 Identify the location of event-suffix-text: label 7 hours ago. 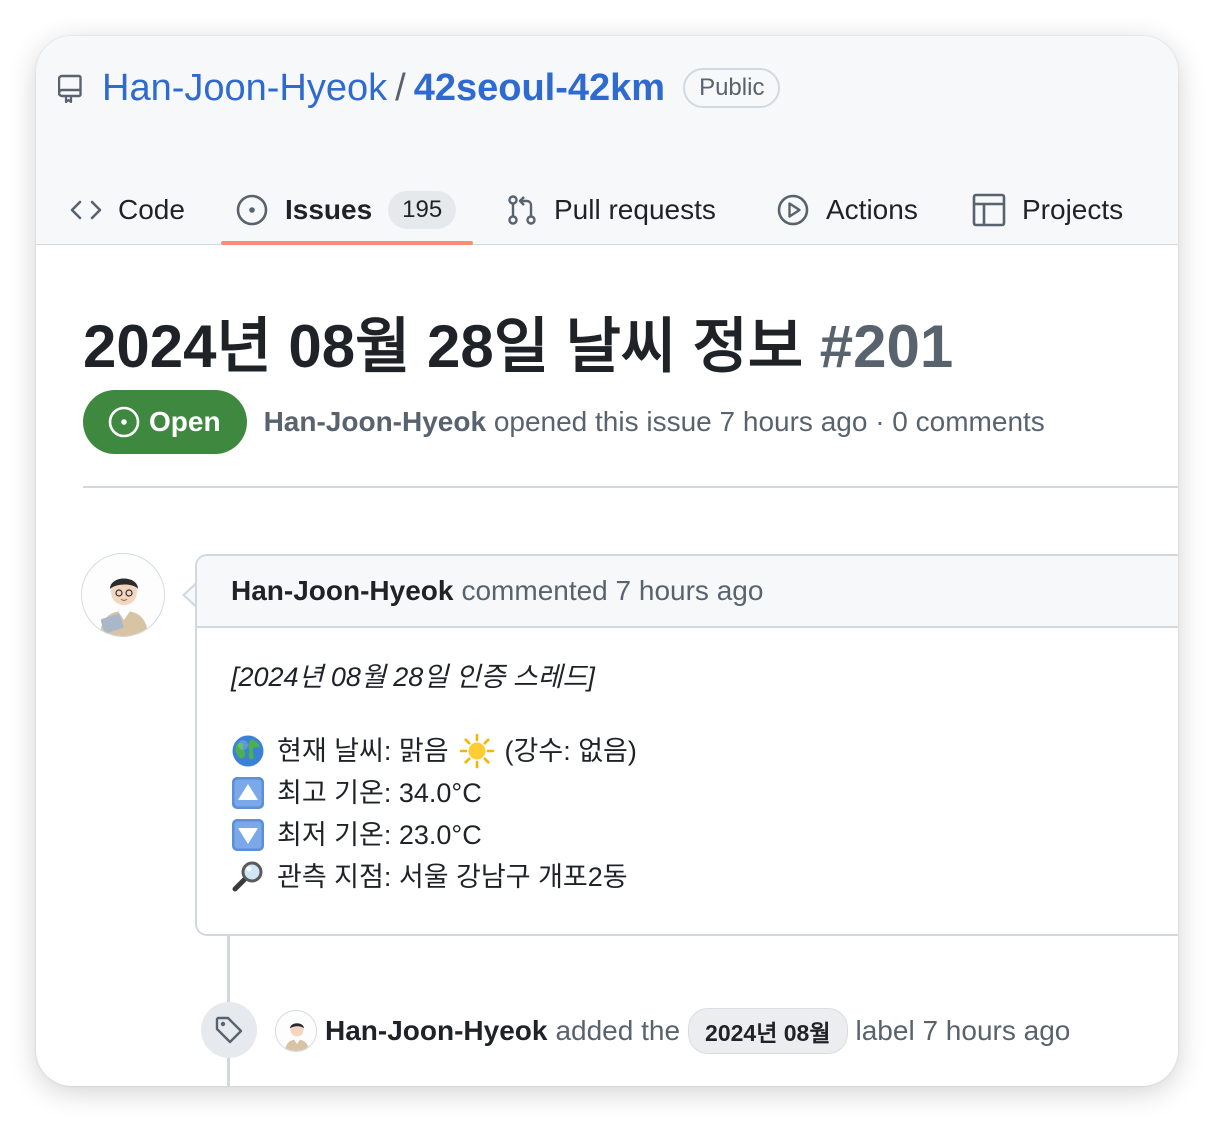
(963, 1031).